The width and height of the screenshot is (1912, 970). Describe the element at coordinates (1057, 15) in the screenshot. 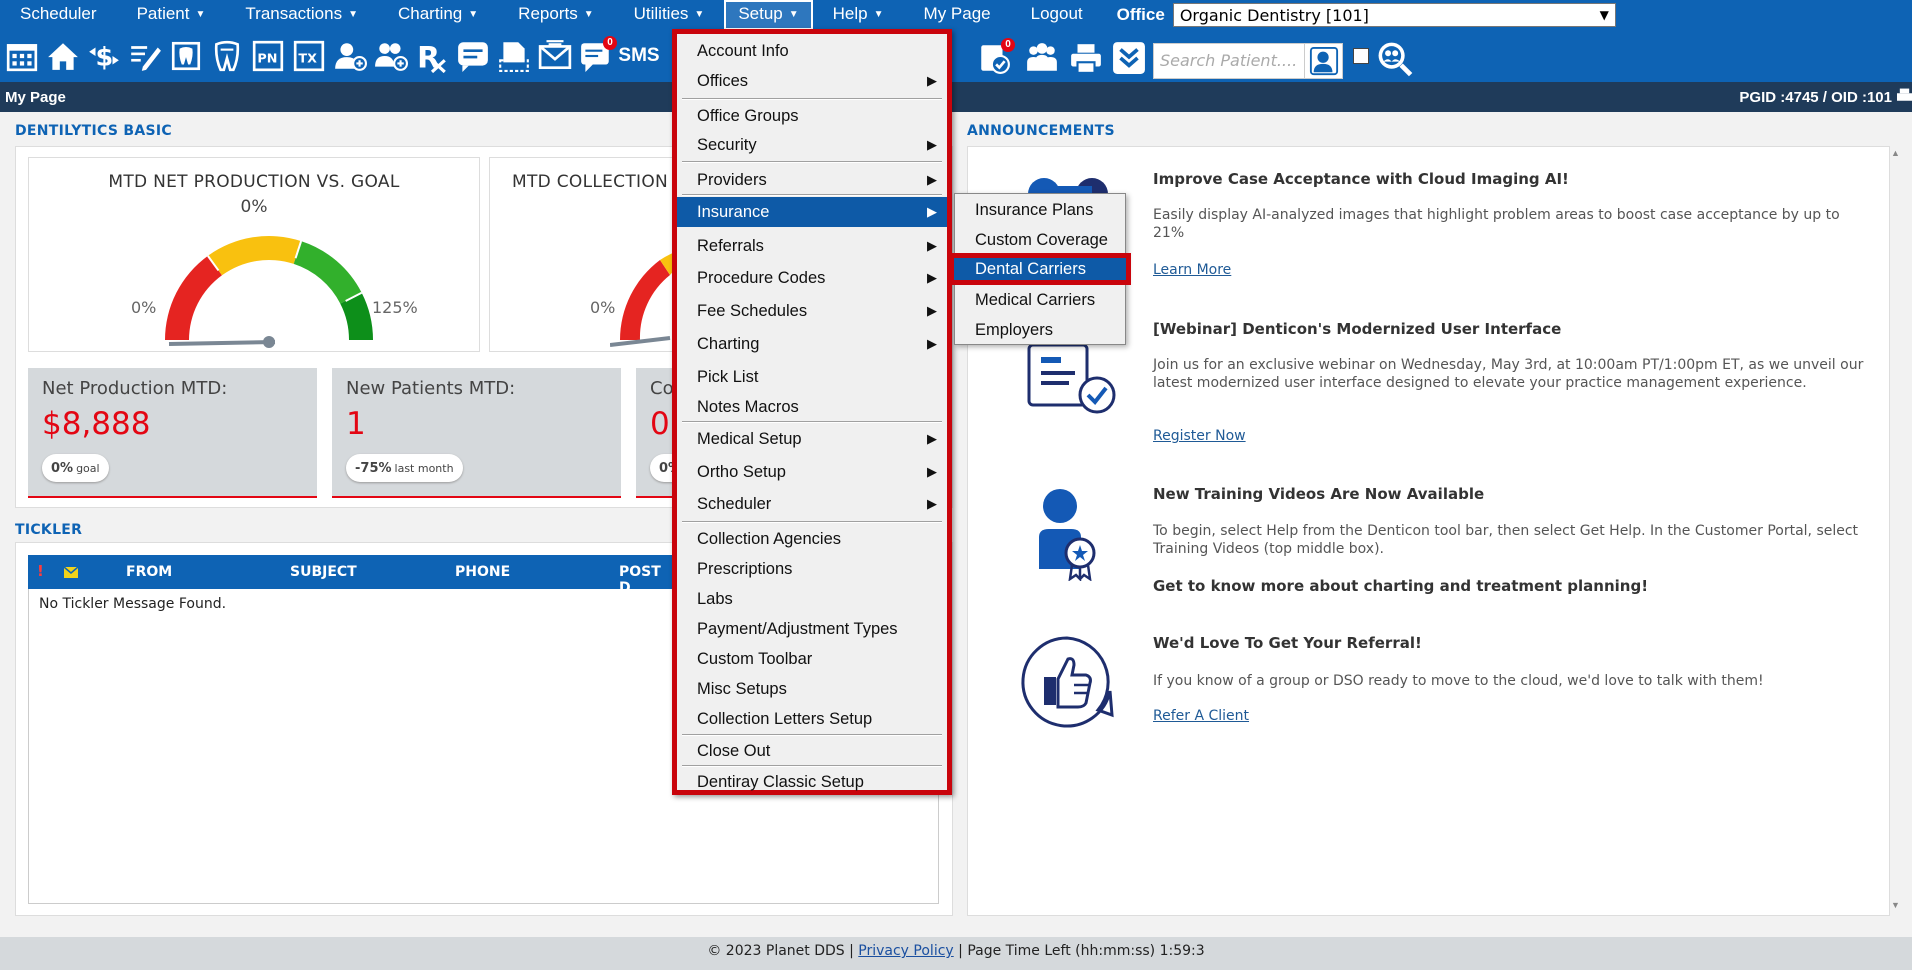

I see `menu-logout: Logout` at that location.